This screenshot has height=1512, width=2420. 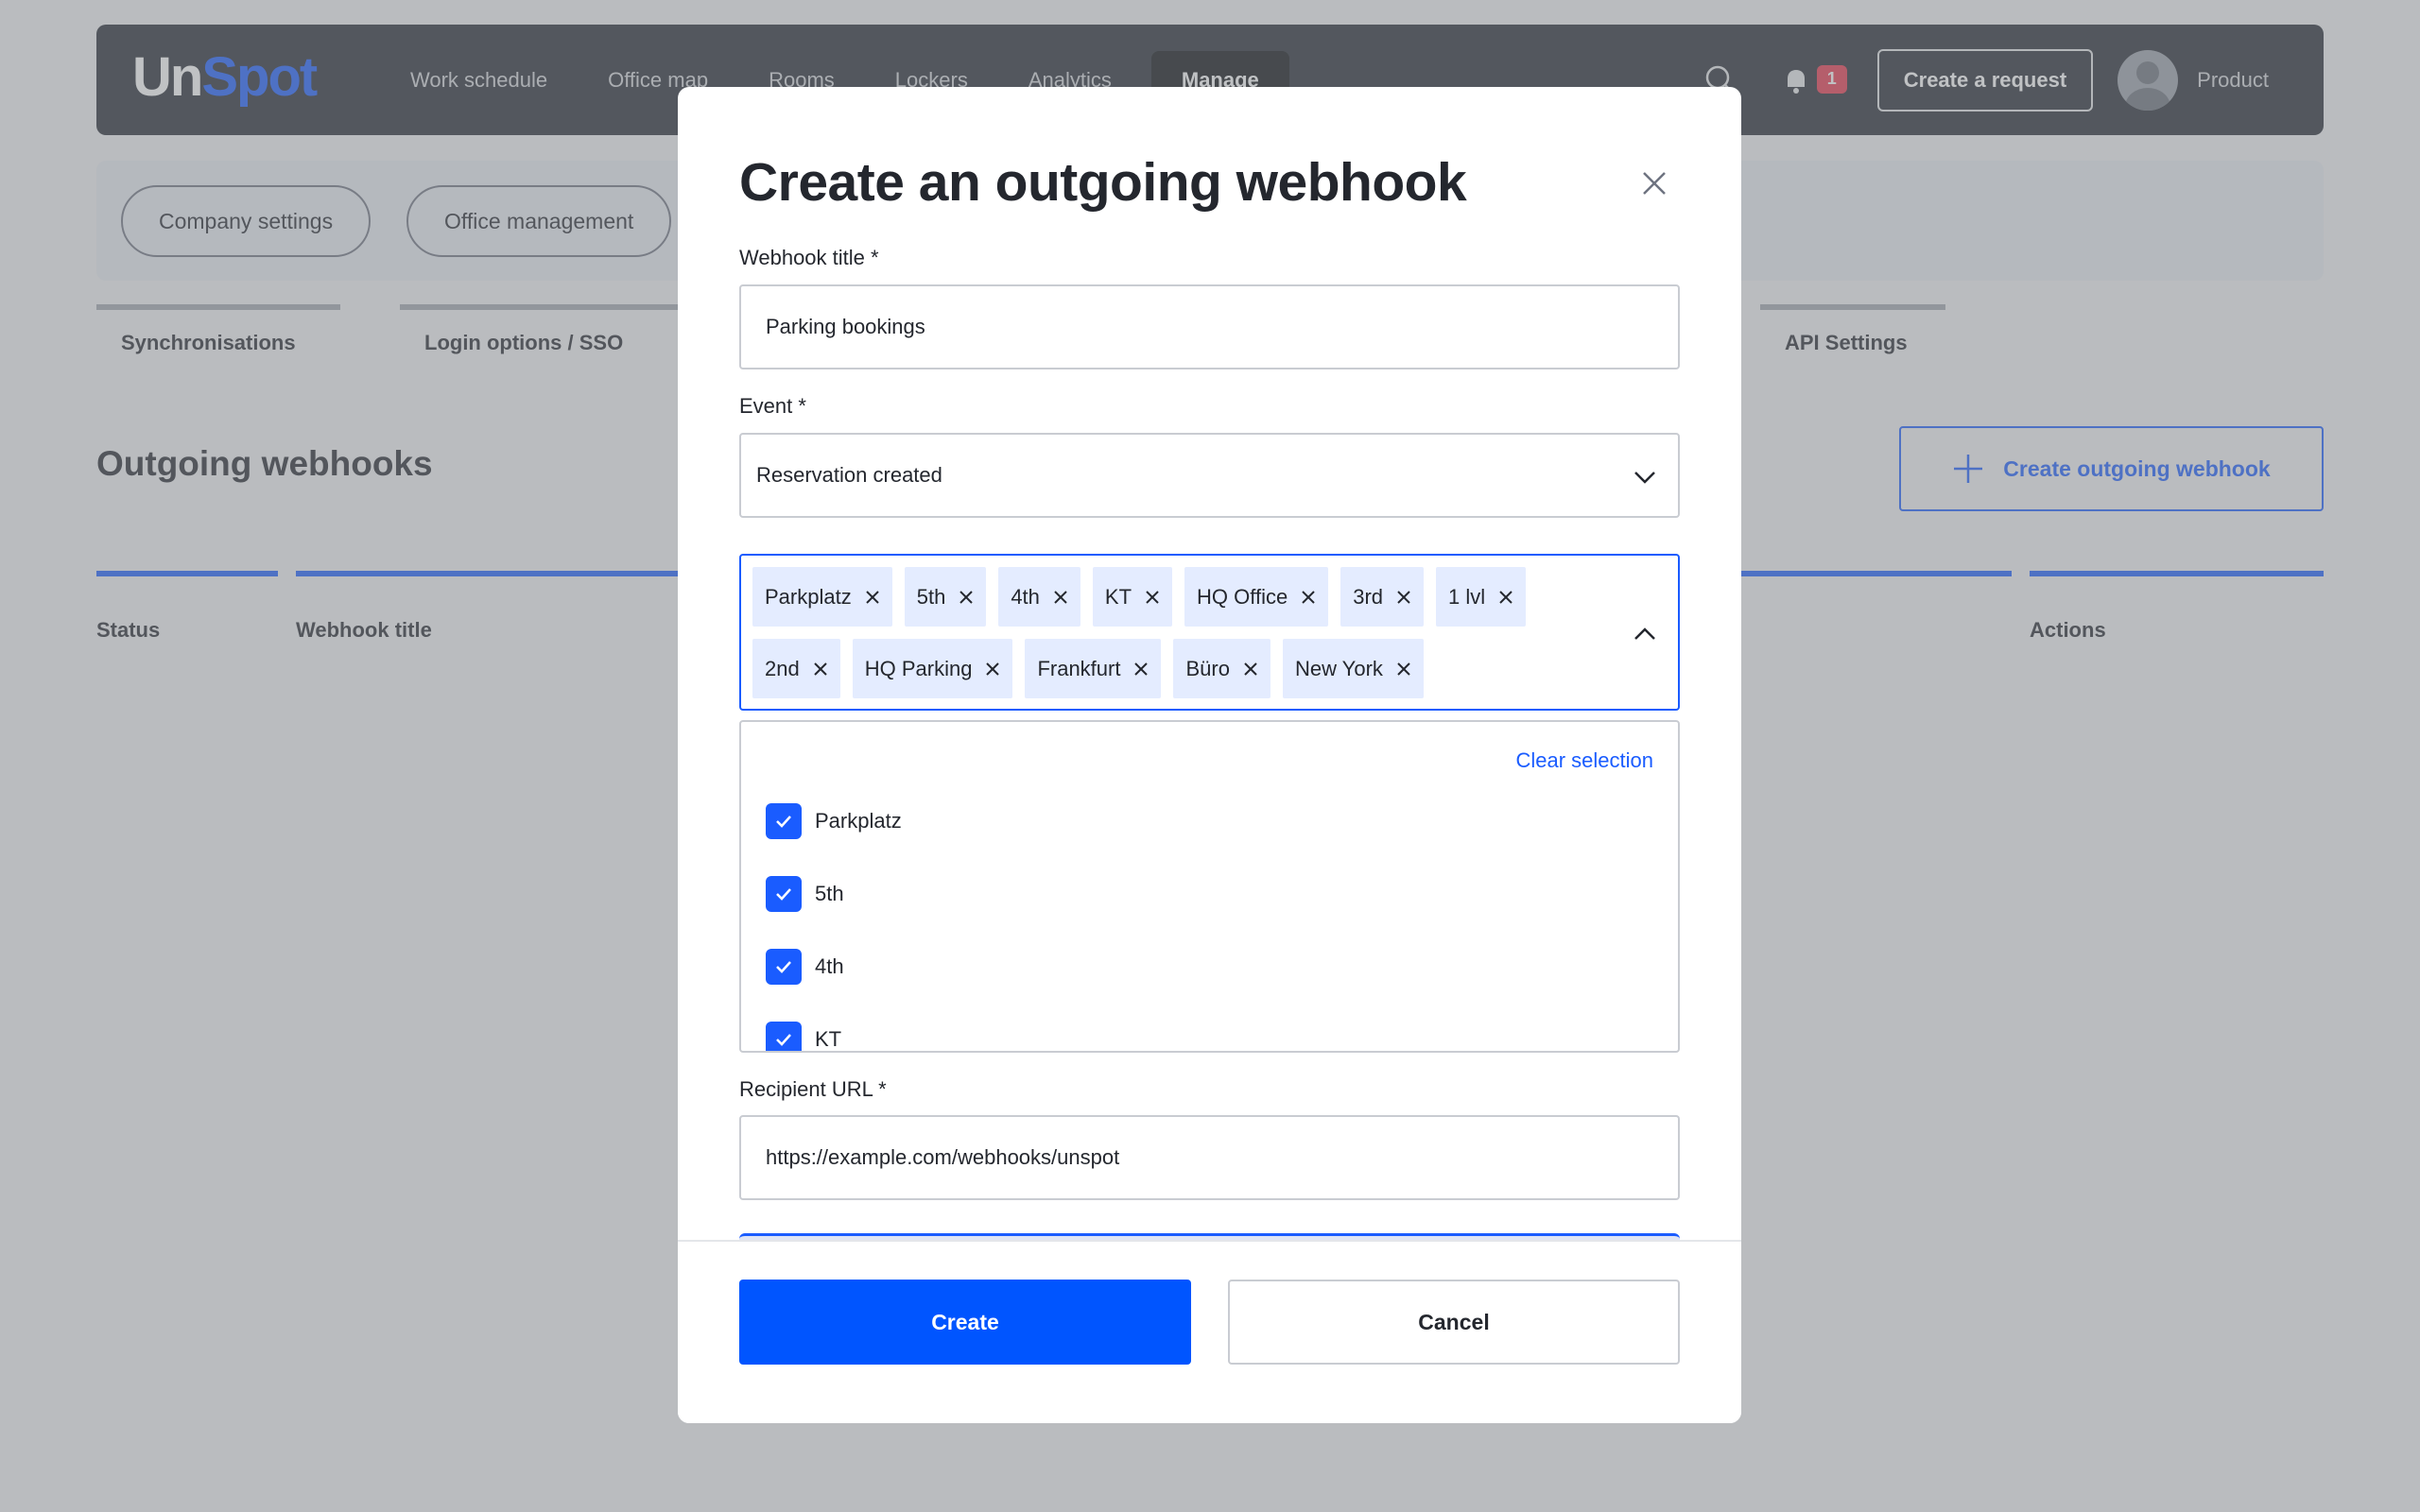 I want to click on option-label: 5th, so click(x=829, y=893).